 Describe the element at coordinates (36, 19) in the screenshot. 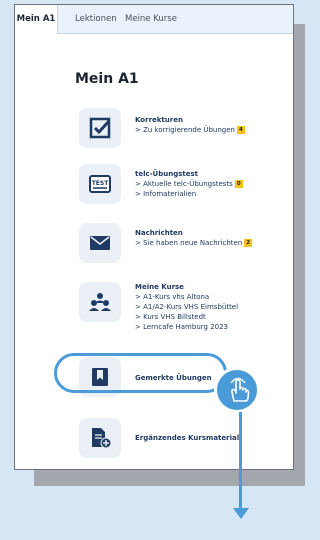

I see `tab-mein-a1: Mein A1` at that location.